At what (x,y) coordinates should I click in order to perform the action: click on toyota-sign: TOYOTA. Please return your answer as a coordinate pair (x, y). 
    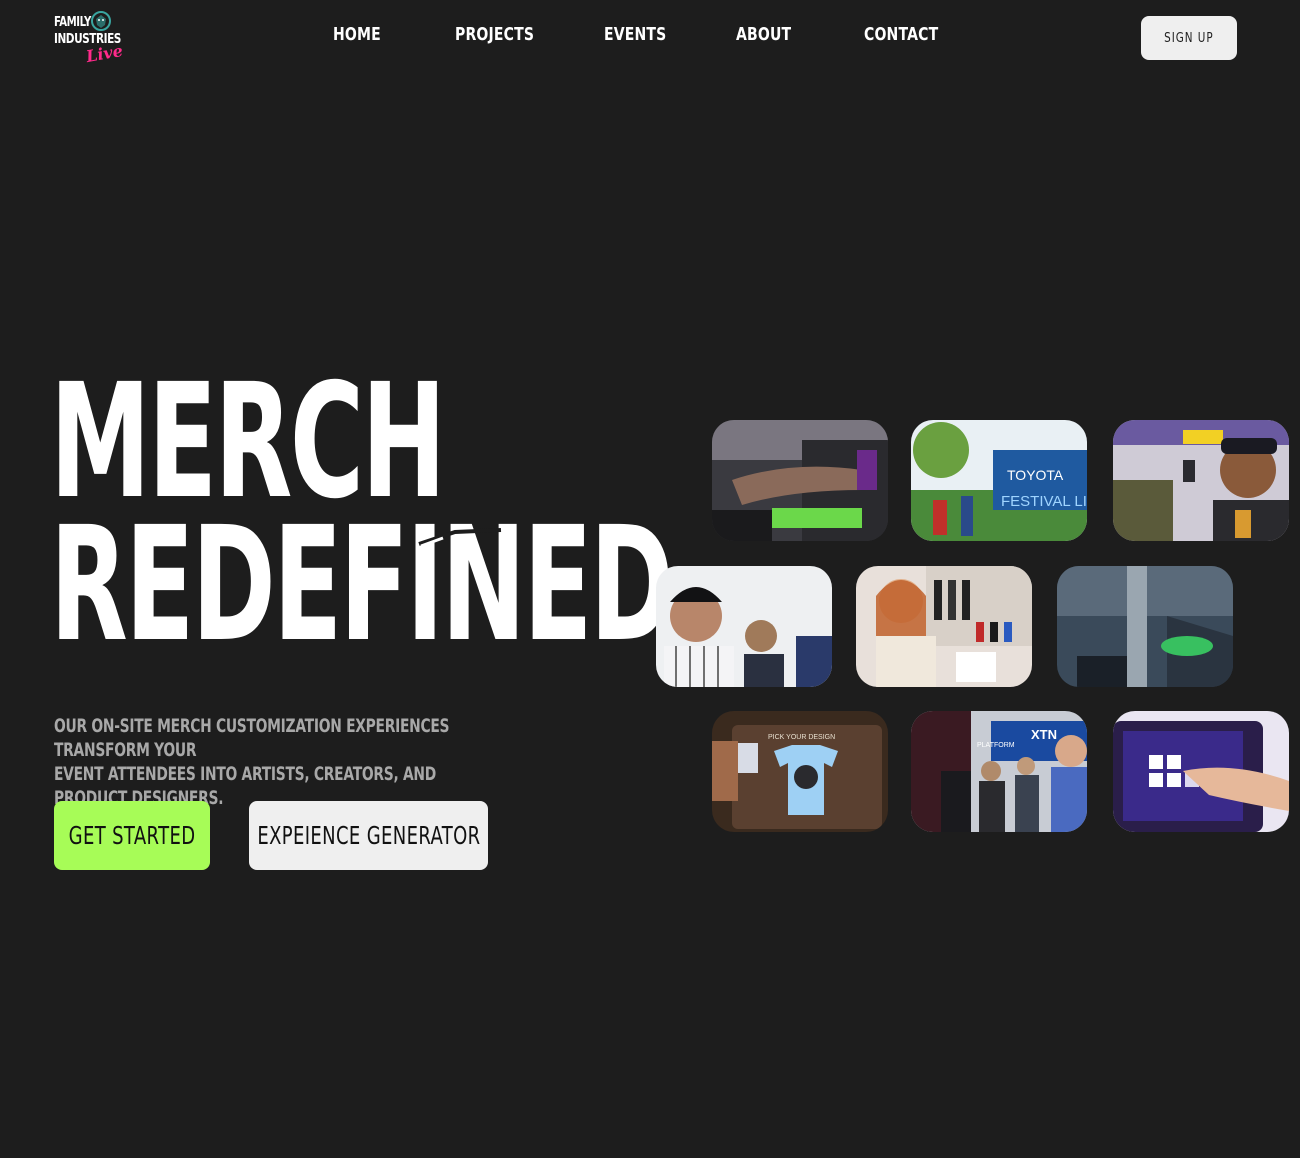
    Looking at the image, I should click on (1035, 475).